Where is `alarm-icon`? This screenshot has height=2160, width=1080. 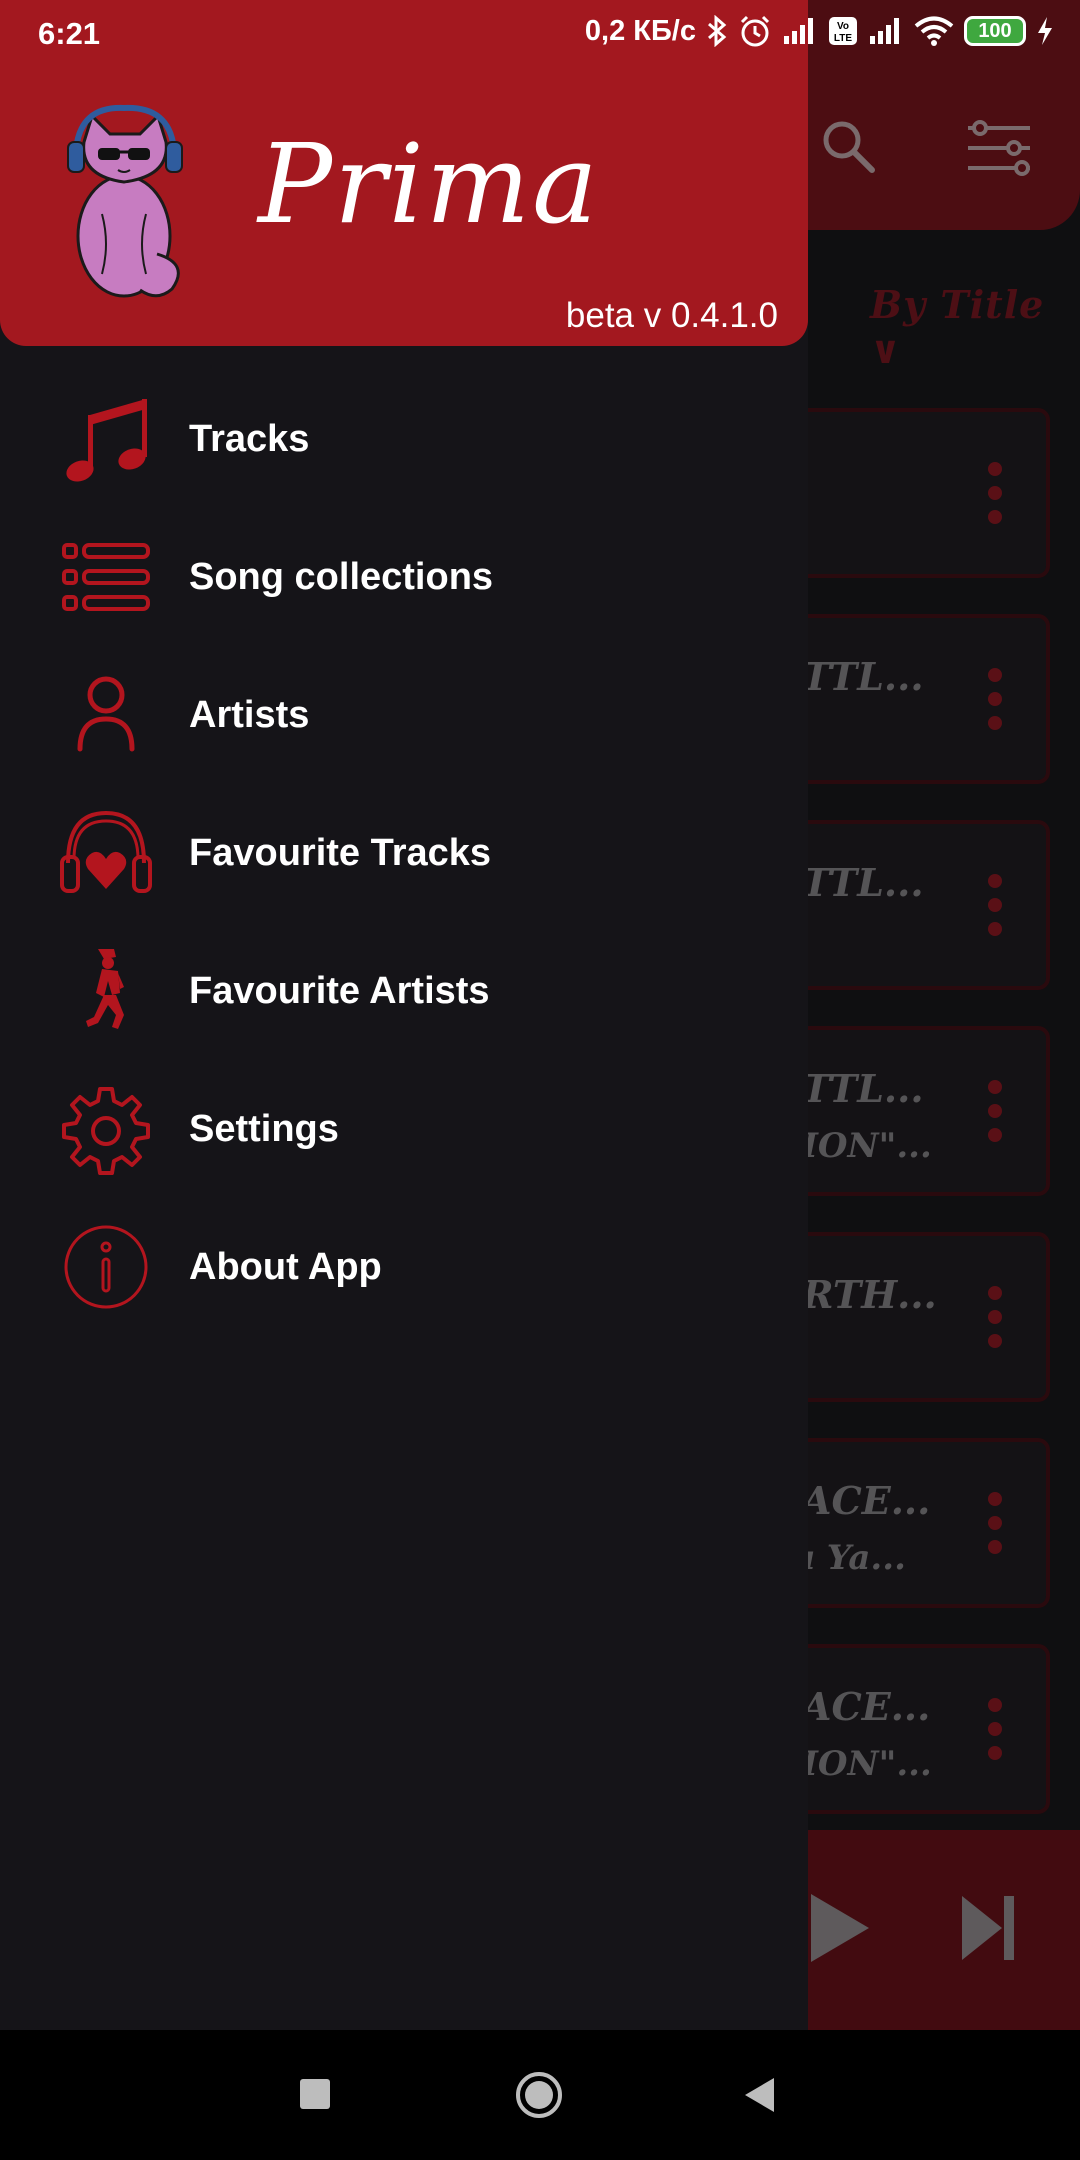 alarm-icon is located at coordinates (755, 31).